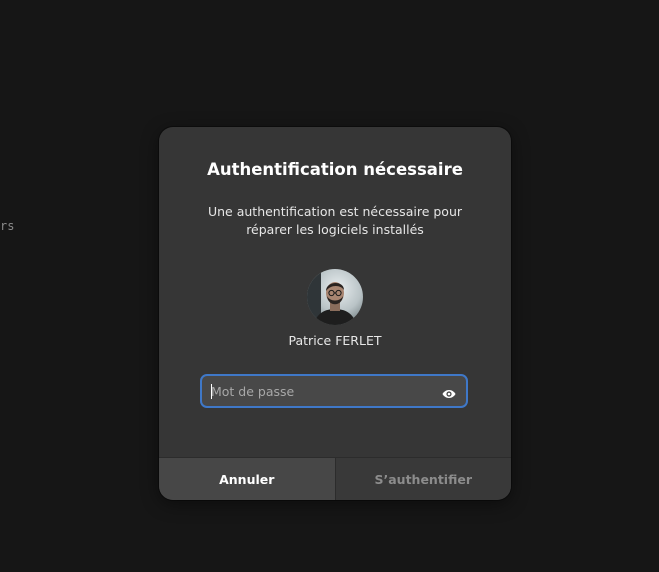  I want to click on avatar, so click(335, 297).